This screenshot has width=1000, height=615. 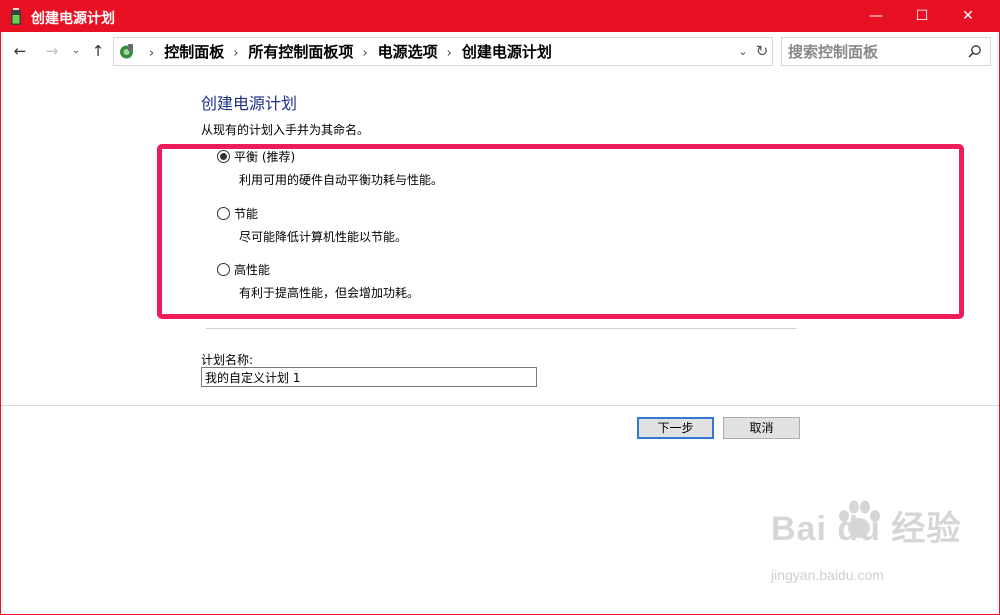 I want to click on radio-high-performance, so click(x=223, y=269).